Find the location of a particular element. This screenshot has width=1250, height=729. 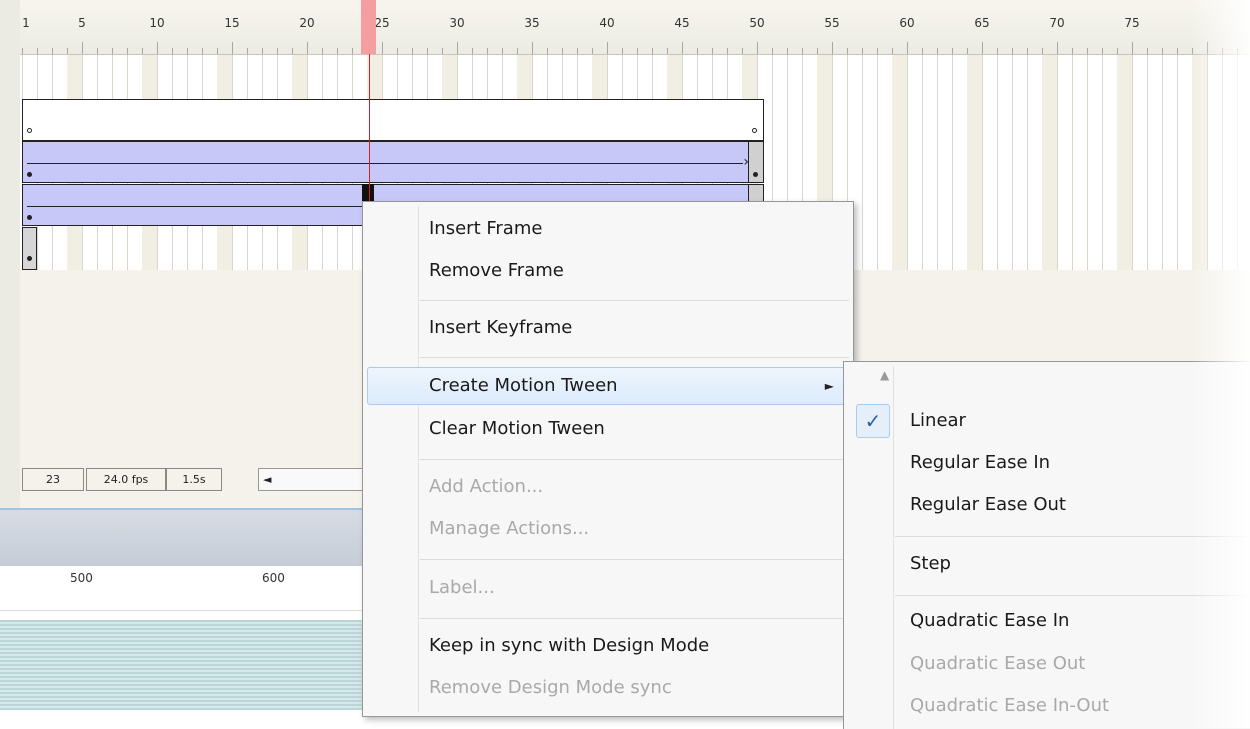

menu-item-remove-frame: Remove Frame is located at coordinates (608, 271).